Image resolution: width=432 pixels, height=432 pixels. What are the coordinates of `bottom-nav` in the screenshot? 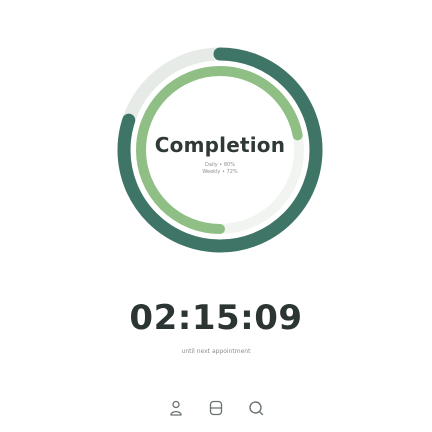 It's located at (216, 408).